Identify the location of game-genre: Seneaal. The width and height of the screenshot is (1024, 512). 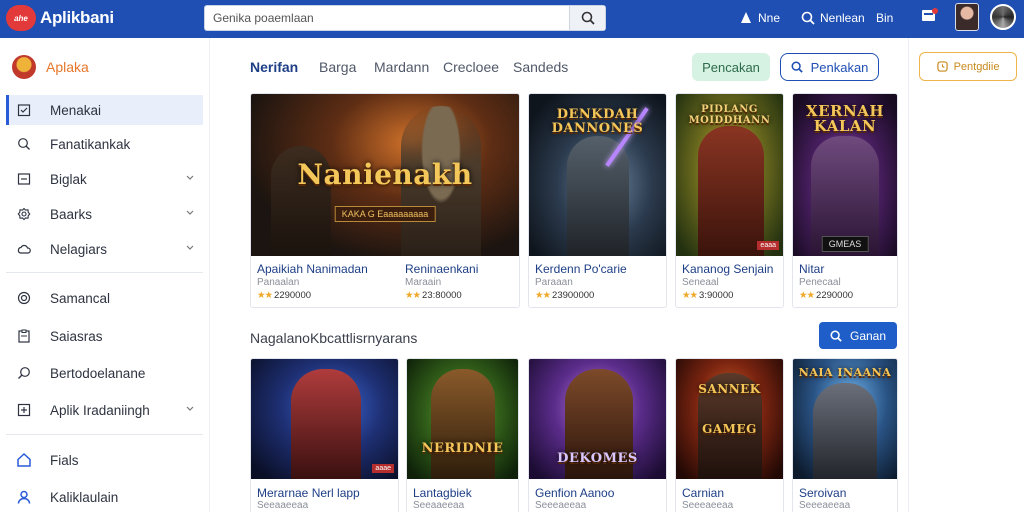
(700, 282).